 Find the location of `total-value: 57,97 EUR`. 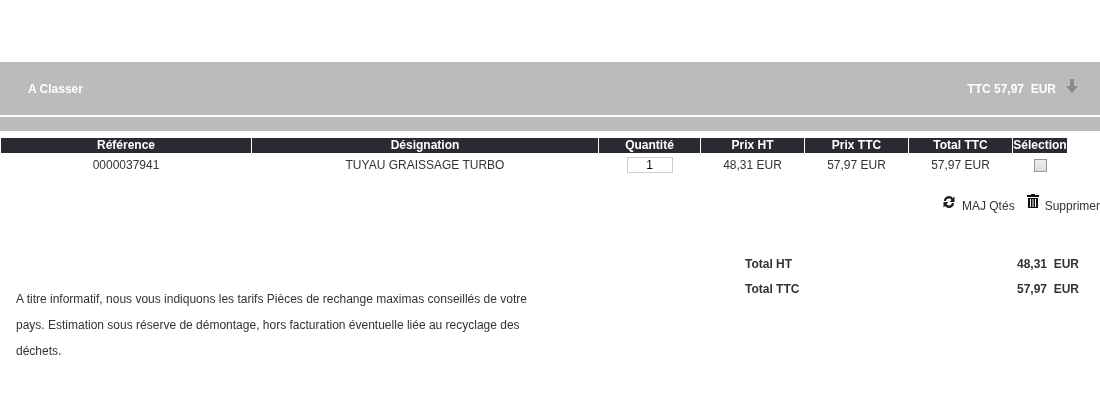

total-value: 57,97 EUR is located at coordinates (1047, 290).